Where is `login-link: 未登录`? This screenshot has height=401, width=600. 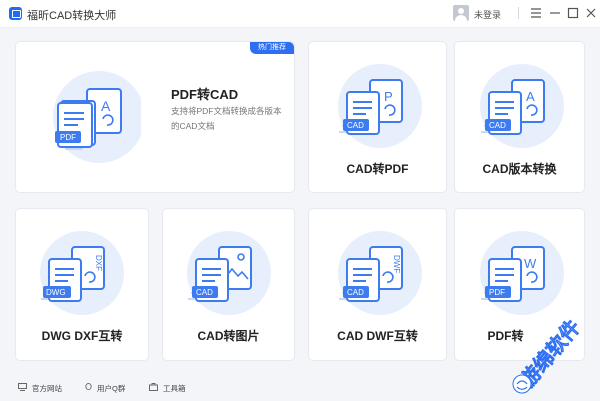 login-link: 未登录 is located at coordinates (487, 14).